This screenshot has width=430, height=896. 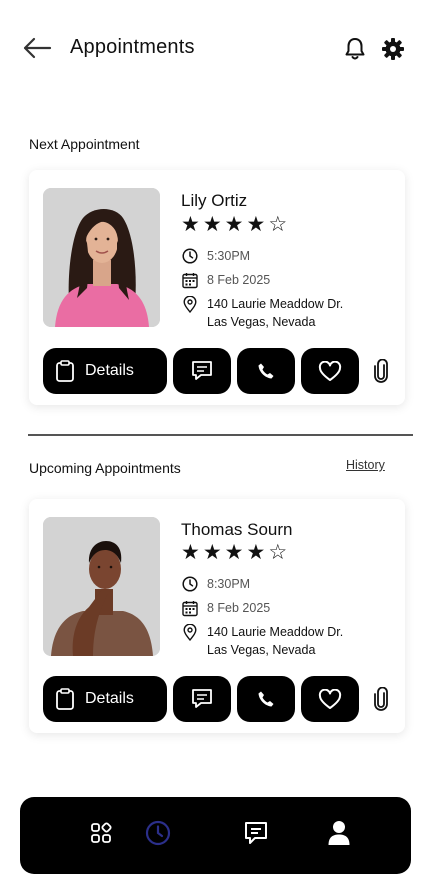 What do you see at coordinates (215, 835) in the screenshot?
I see `bottom-navigation` at bounding box center [215, 835].